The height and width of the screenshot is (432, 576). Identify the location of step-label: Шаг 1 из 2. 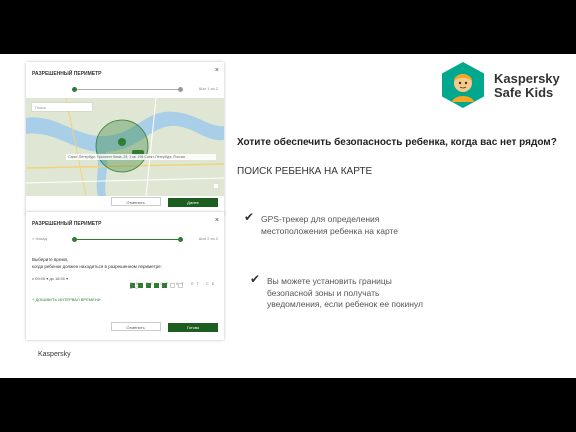
(208, 88).